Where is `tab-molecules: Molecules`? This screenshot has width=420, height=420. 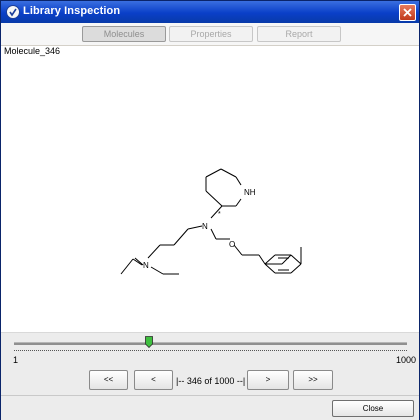 tab-molecules: Molecules is located at coordinates (124, 34).